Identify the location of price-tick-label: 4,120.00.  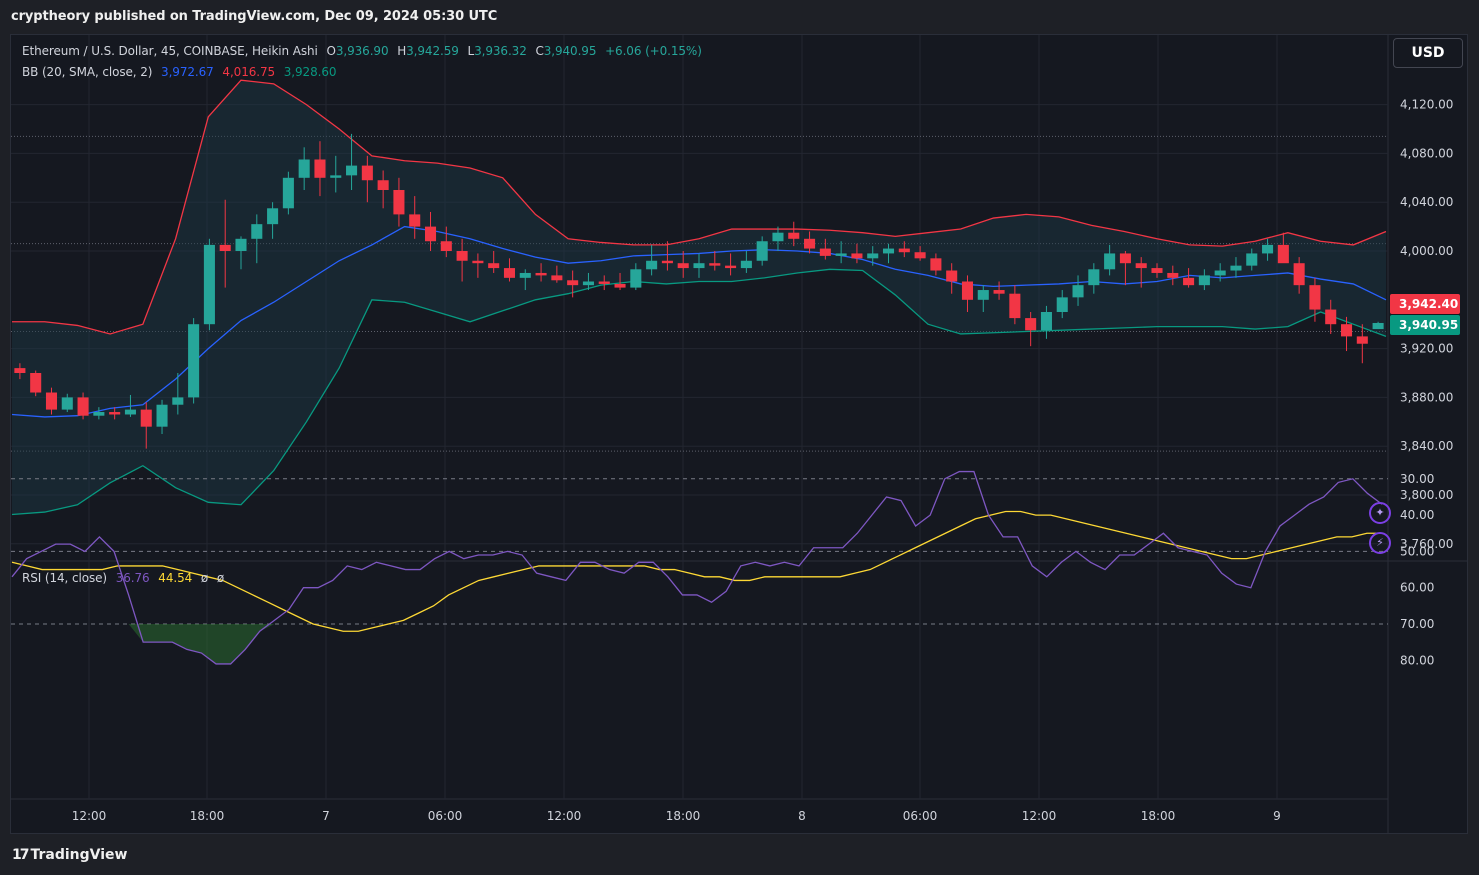
(1426, 105).